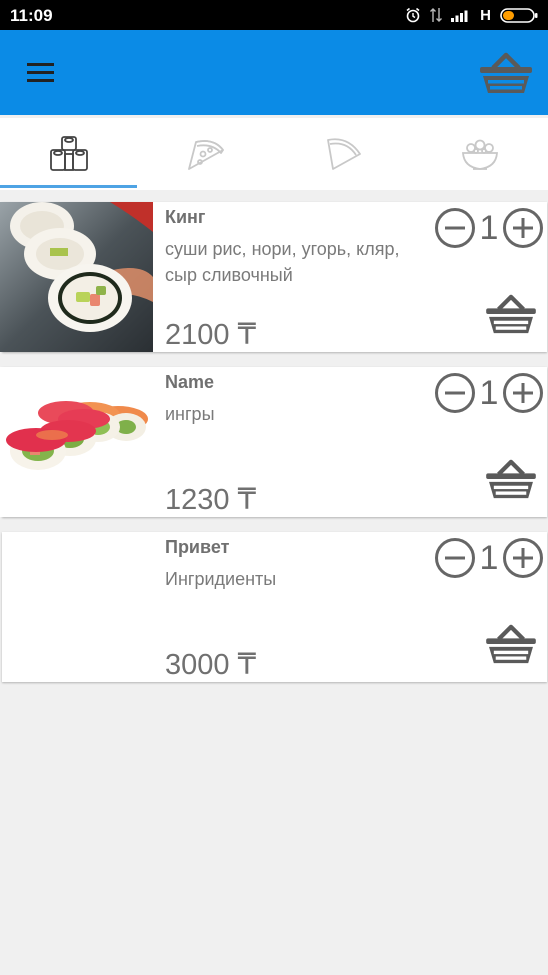 Image resolution: width=548 pixels, height=975 pixels. I want to click on network-type: H, so click(485, 15).